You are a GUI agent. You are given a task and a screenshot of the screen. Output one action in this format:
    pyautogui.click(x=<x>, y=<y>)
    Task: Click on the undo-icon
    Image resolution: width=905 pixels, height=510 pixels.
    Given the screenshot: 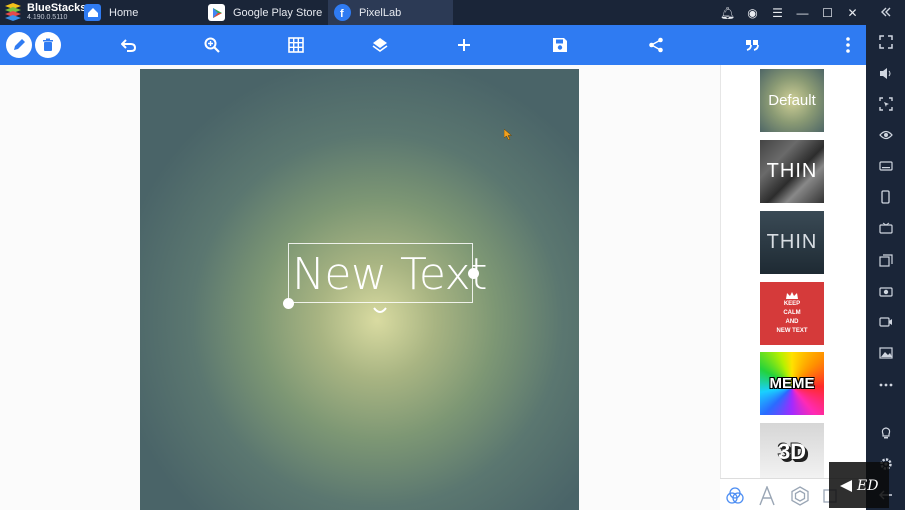 What is the action you would take?
    pyautogui.click(x=129, y=45)
    